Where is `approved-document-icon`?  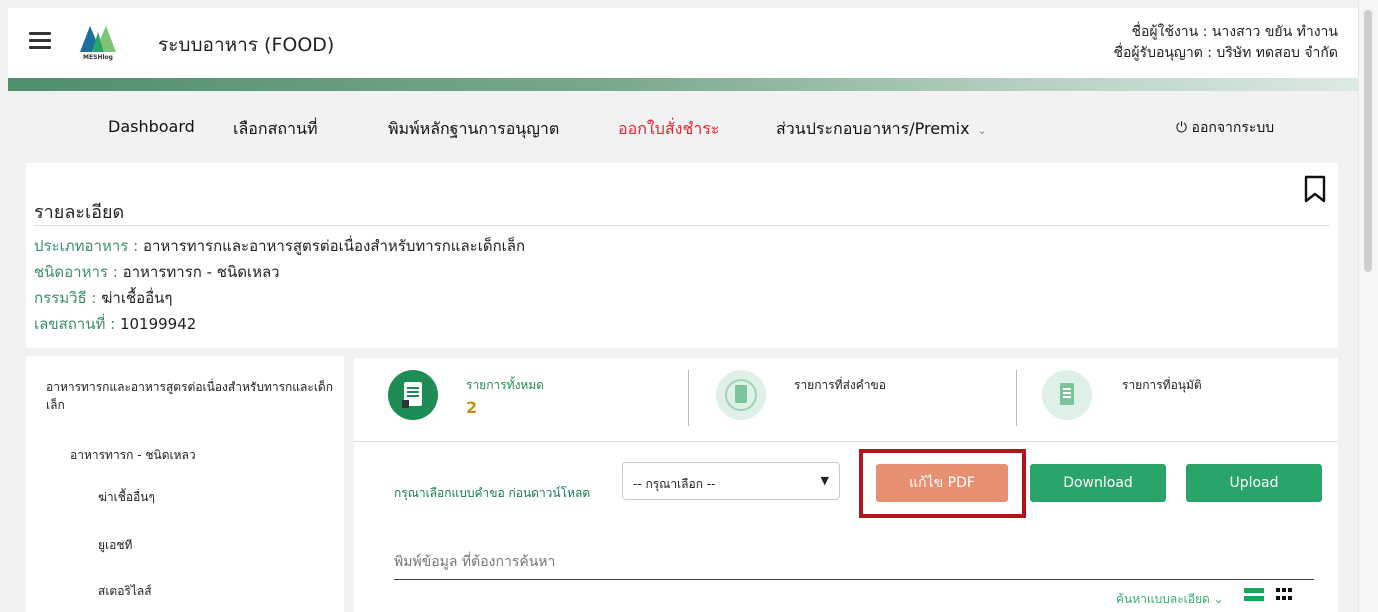
approved-document-icon is located at coordinates (1067, 395).